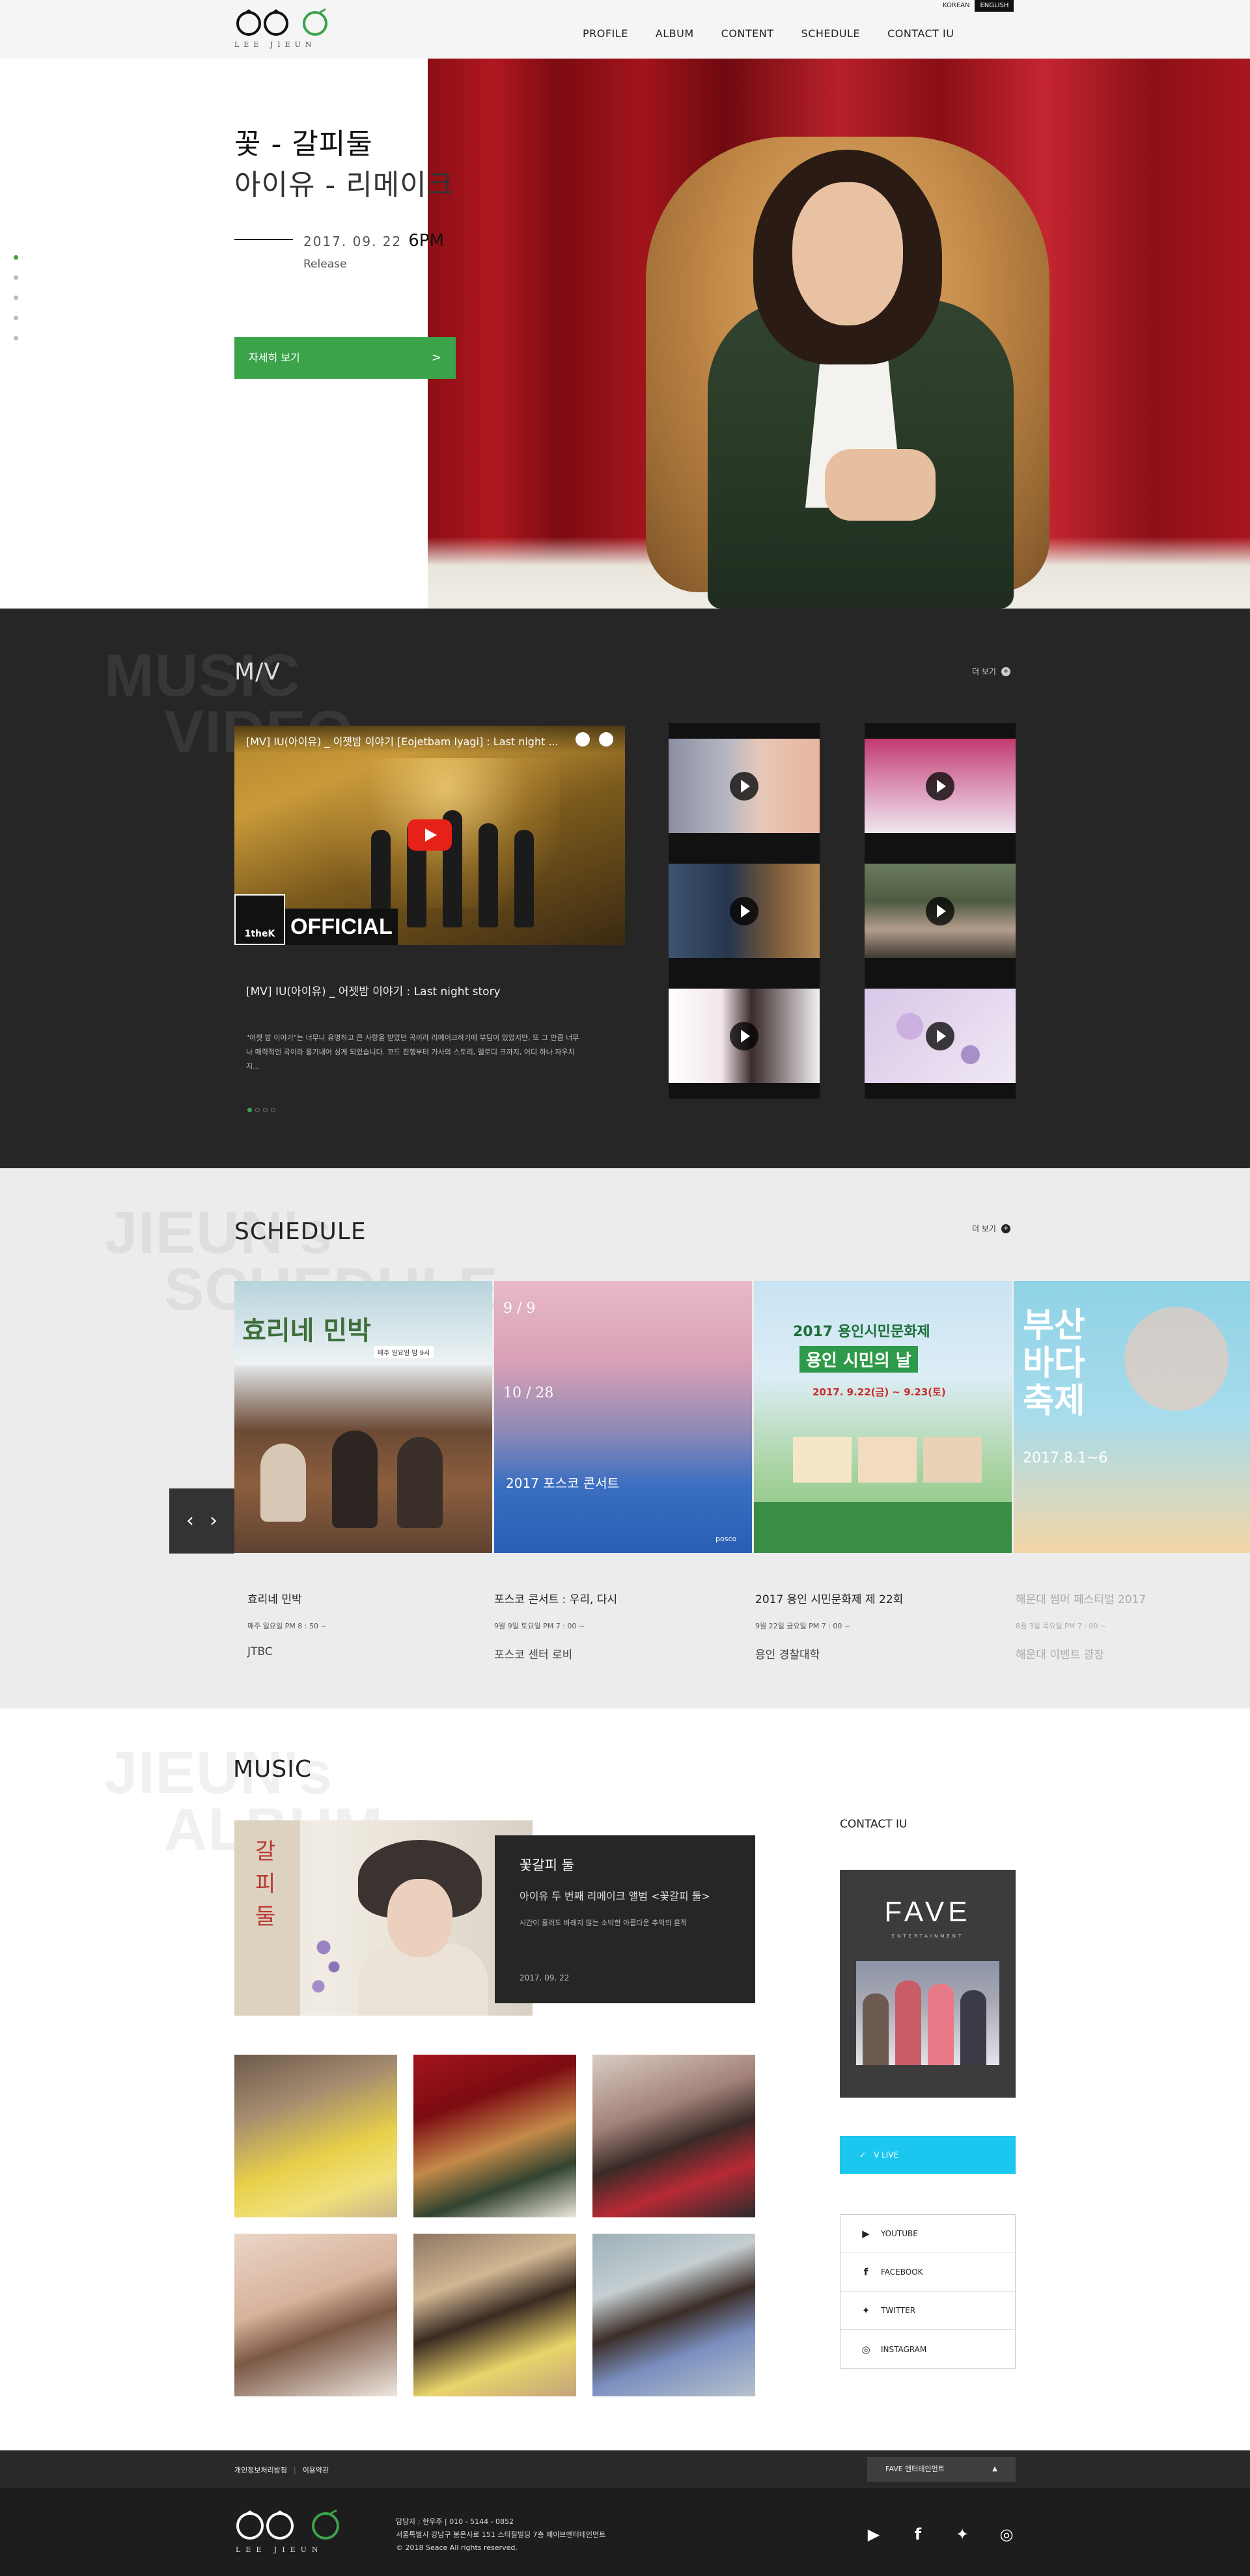 This screenshot has height=2576, width=1250. Describe the element at coordinates (265, 1884) in the screenshot. I see `album-cover-glyph: 피` at that location.